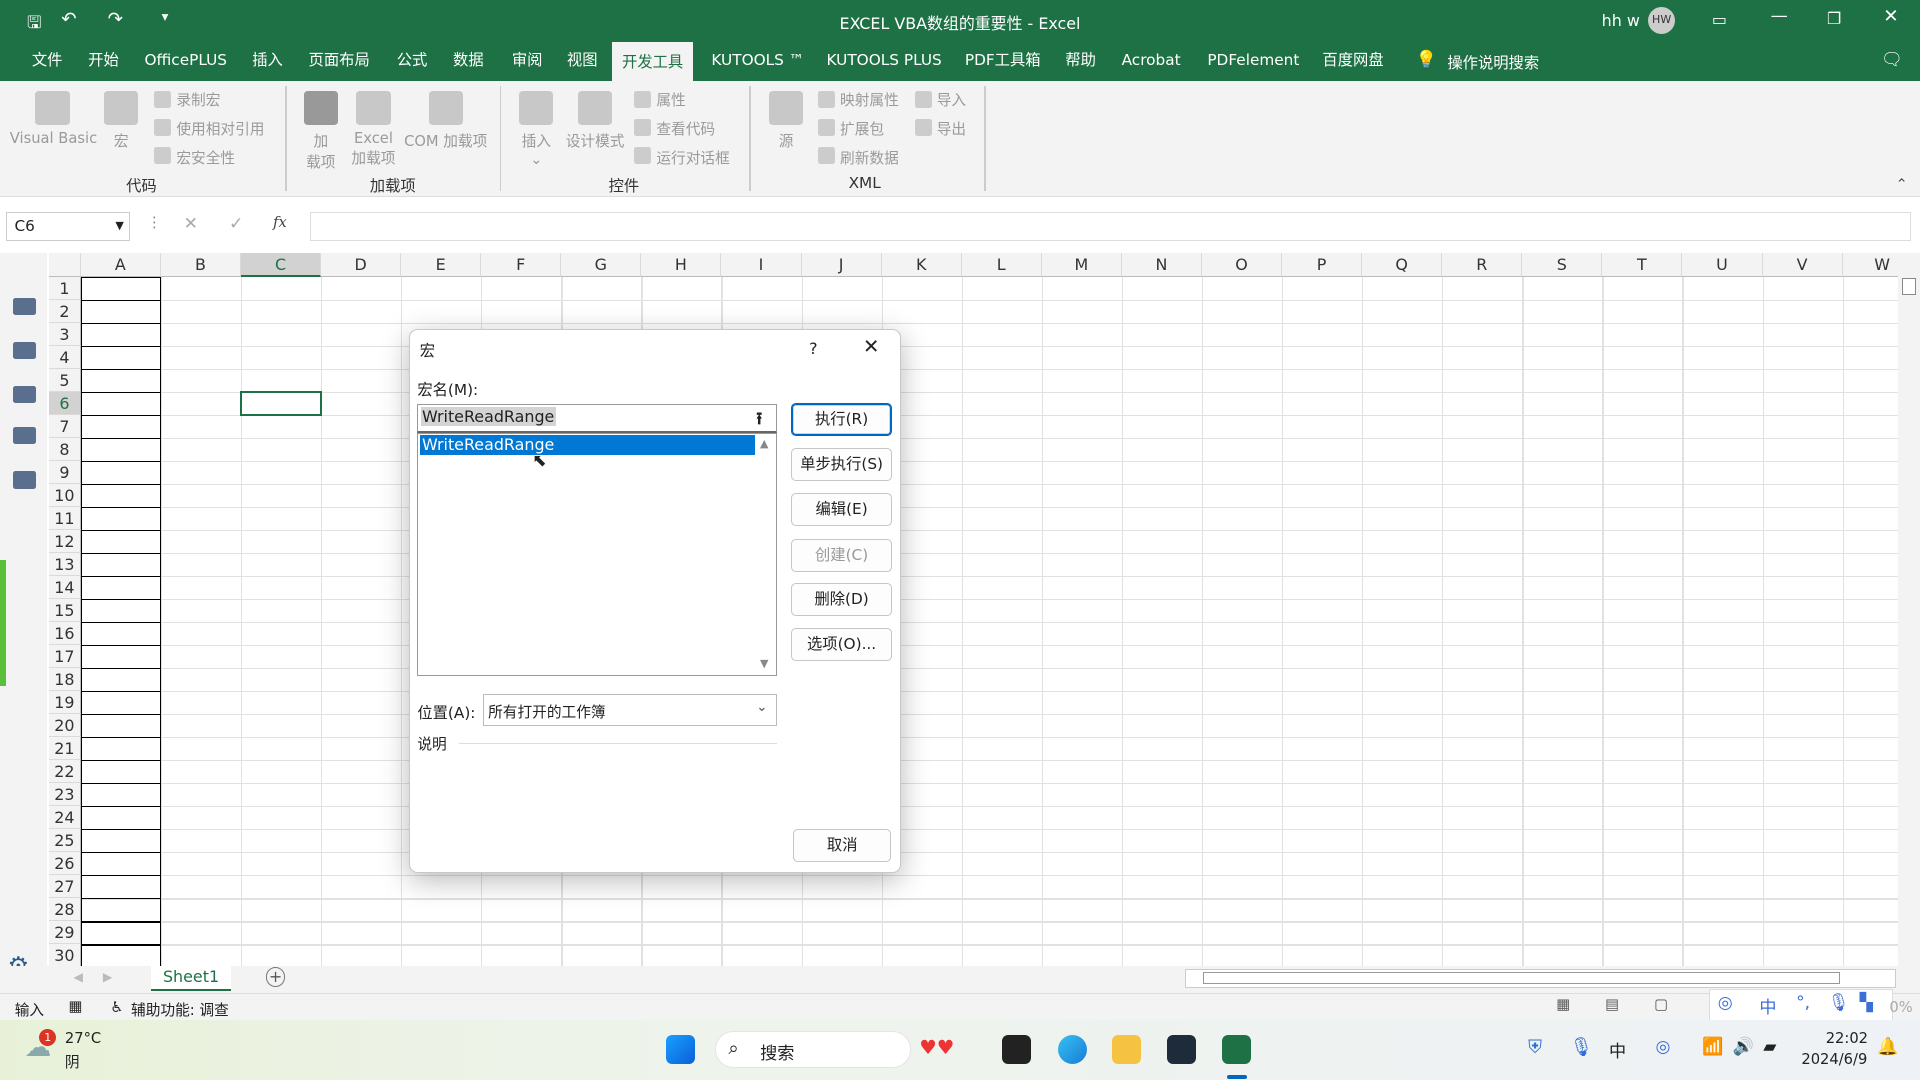 The width and height of the screenshot is (1920, 1080). Describe the element at coordinates (120, 450) in the screenshot. I see `cell-A8` at that location.